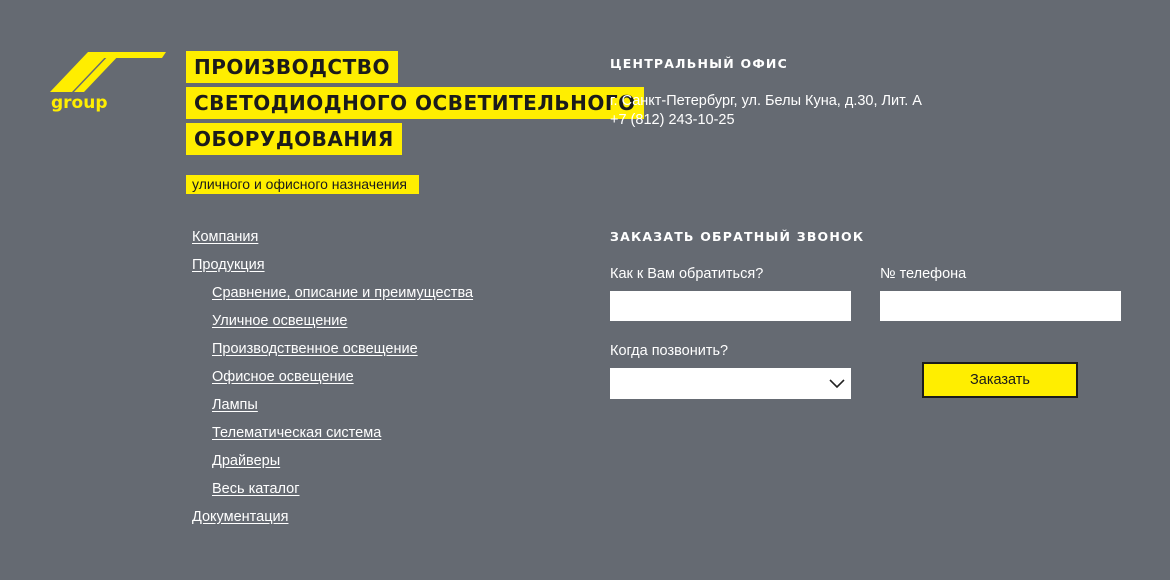  Describe the element at coordinates (292, 67) in the screenshot. I see `headline-line-1: ПРОИЗВОДСТВО` at that location.